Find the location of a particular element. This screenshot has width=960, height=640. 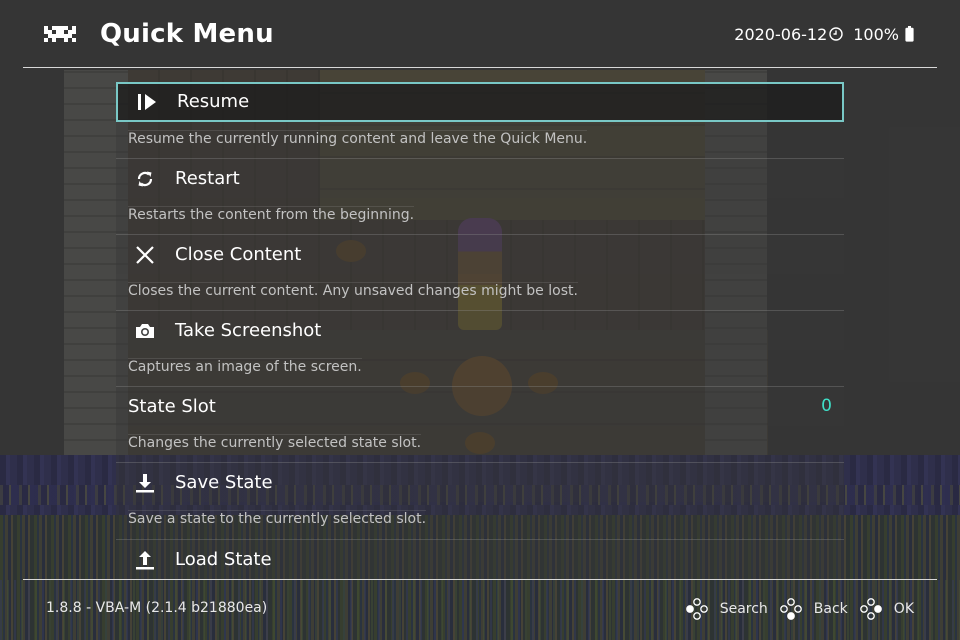

menu-row-selected: Resume is located at coordinates (480, 102).